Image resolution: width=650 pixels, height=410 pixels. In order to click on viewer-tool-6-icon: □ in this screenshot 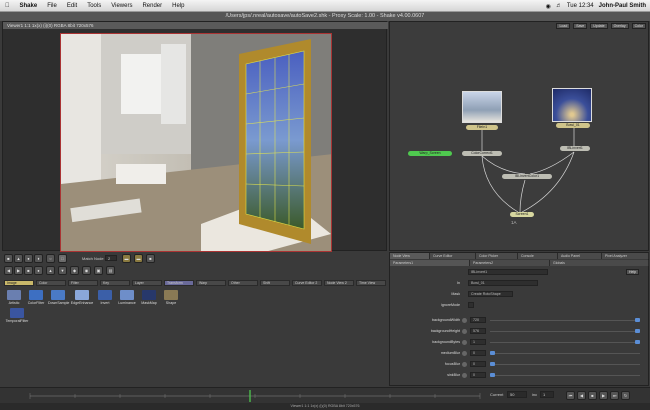, I will do `click(62, 258)`.